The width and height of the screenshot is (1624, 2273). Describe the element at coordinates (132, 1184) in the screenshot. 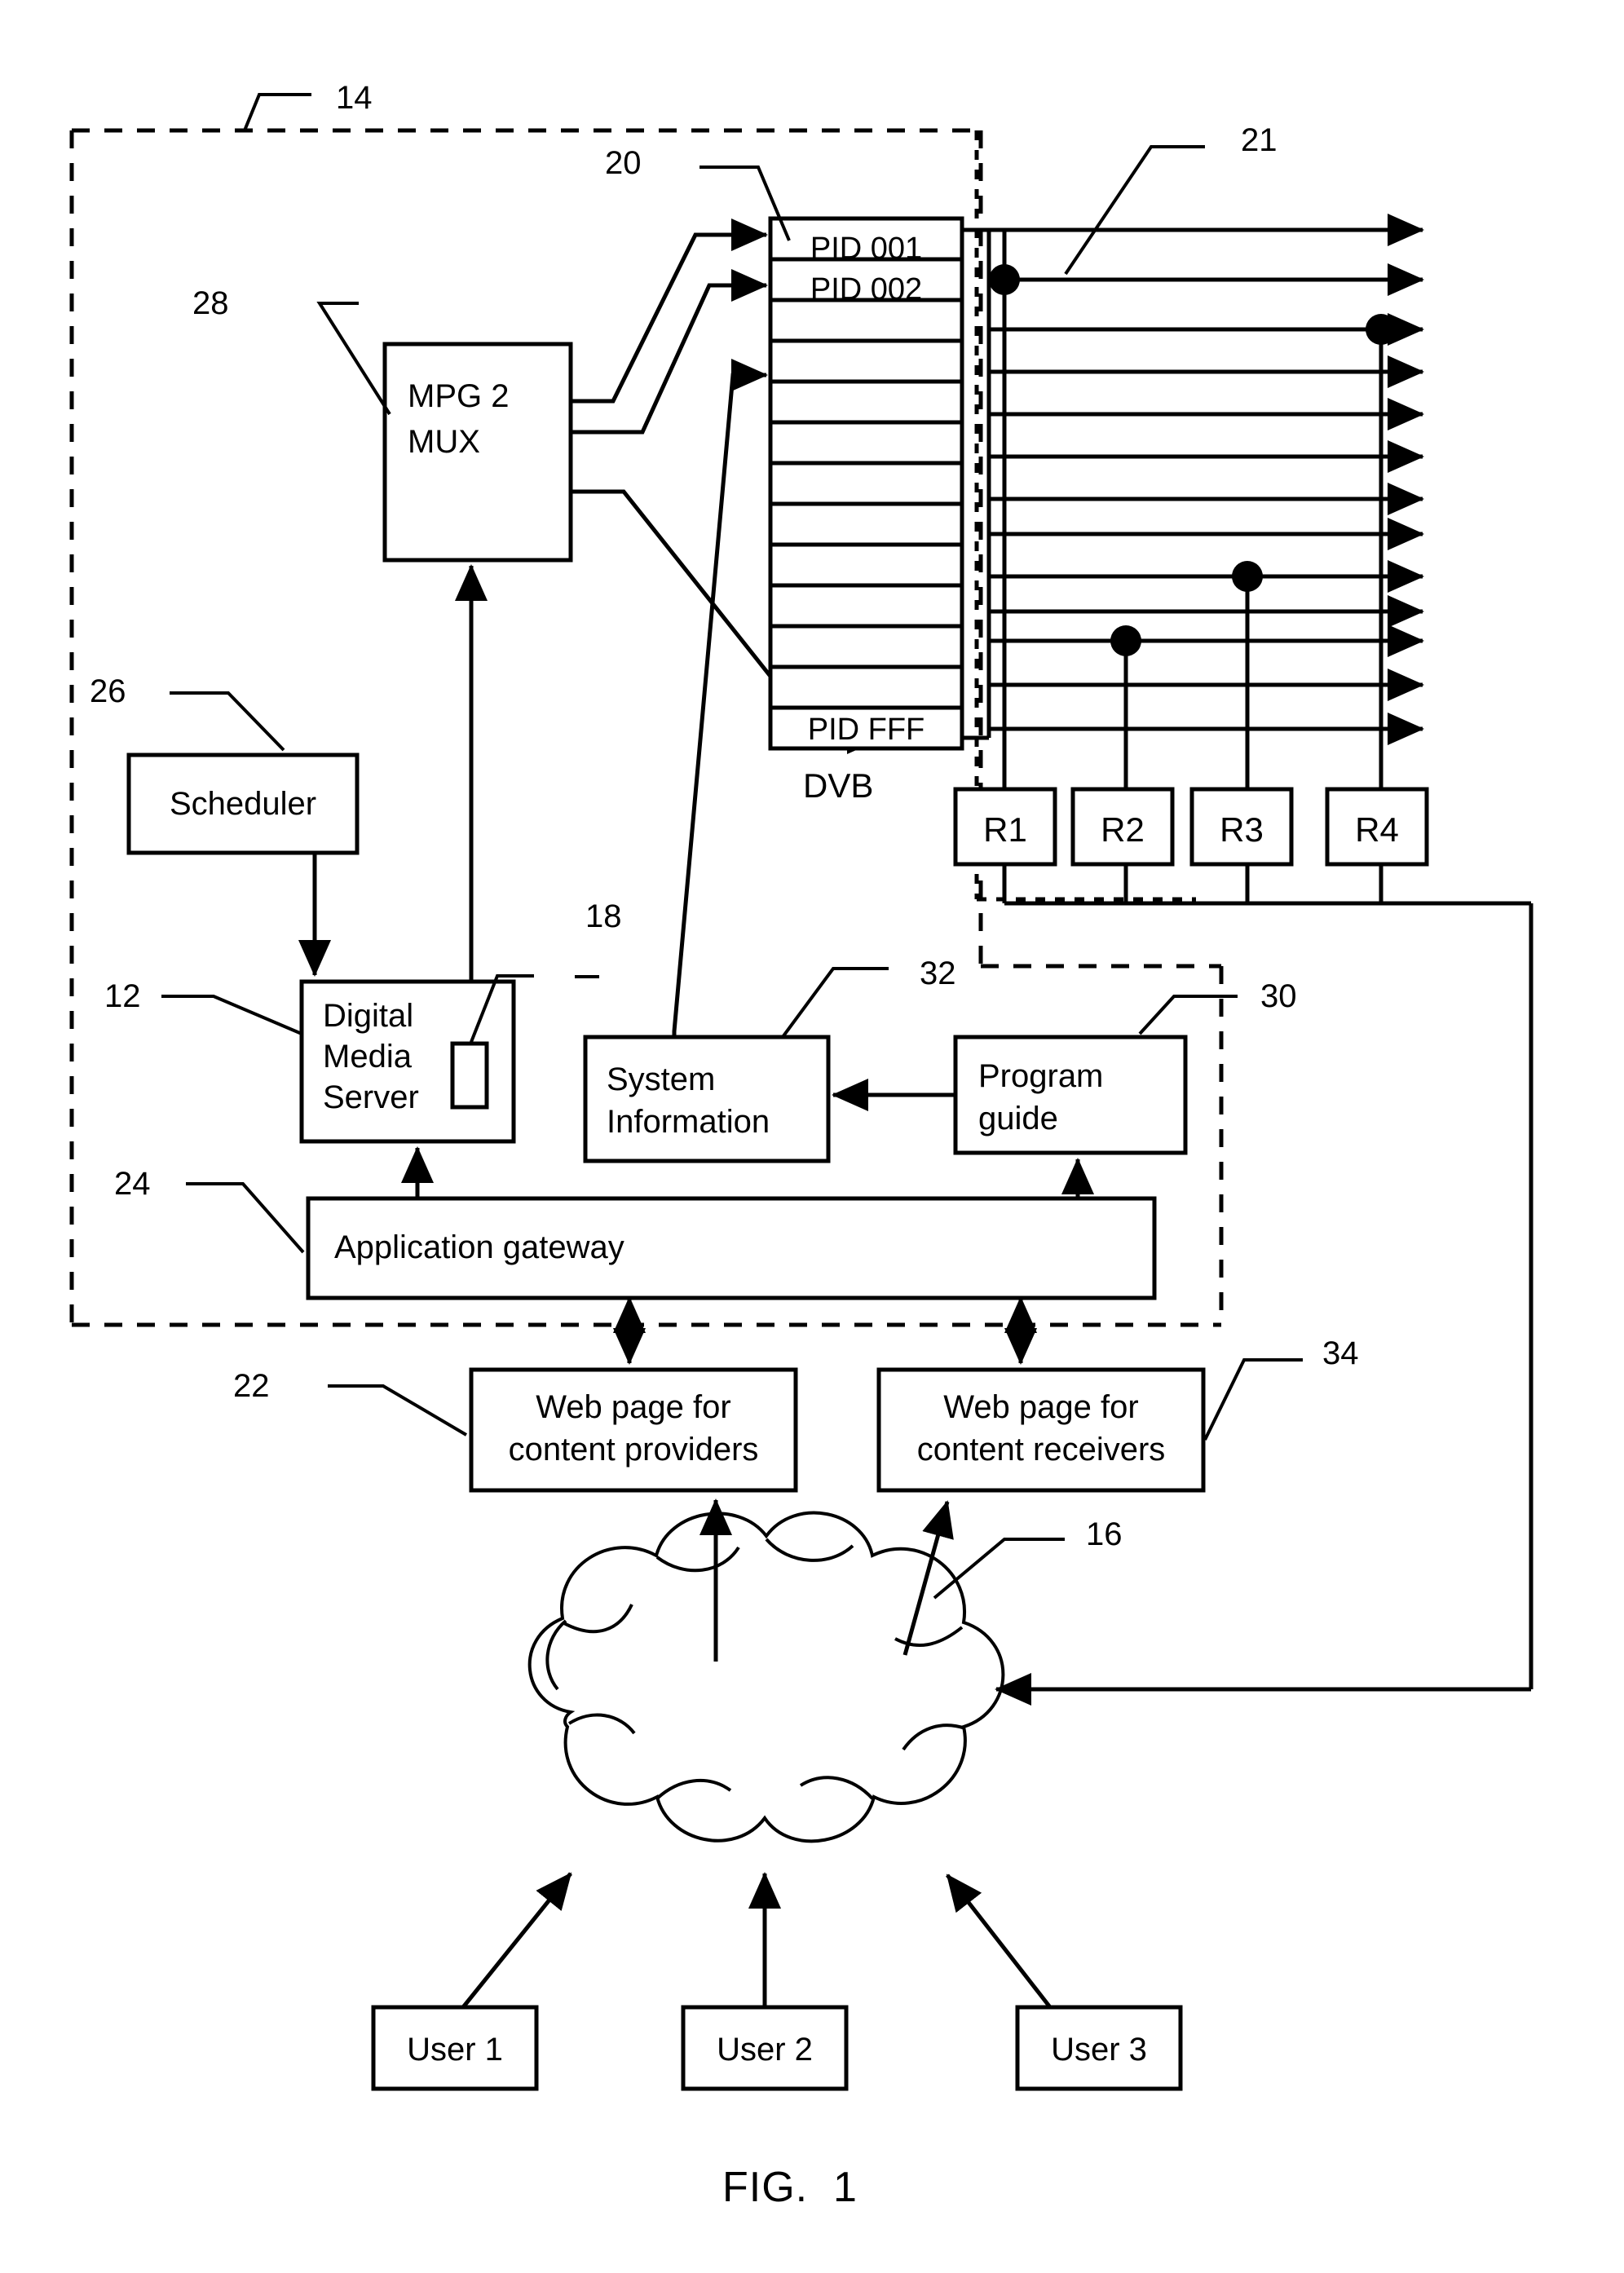

I see `ref-numeral-24: 24` at that location.